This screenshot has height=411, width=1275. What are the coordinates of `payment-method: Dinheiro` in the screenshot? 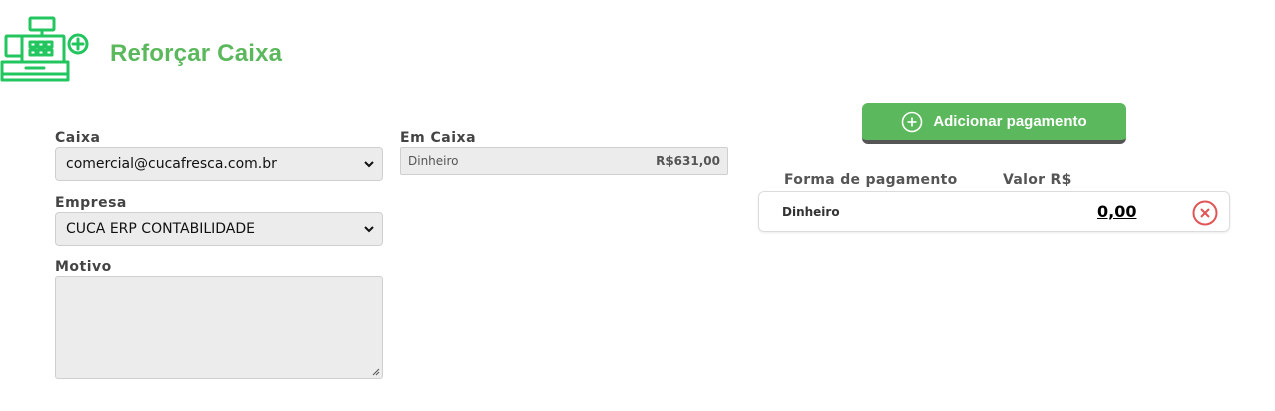 It's located at (811, 212).